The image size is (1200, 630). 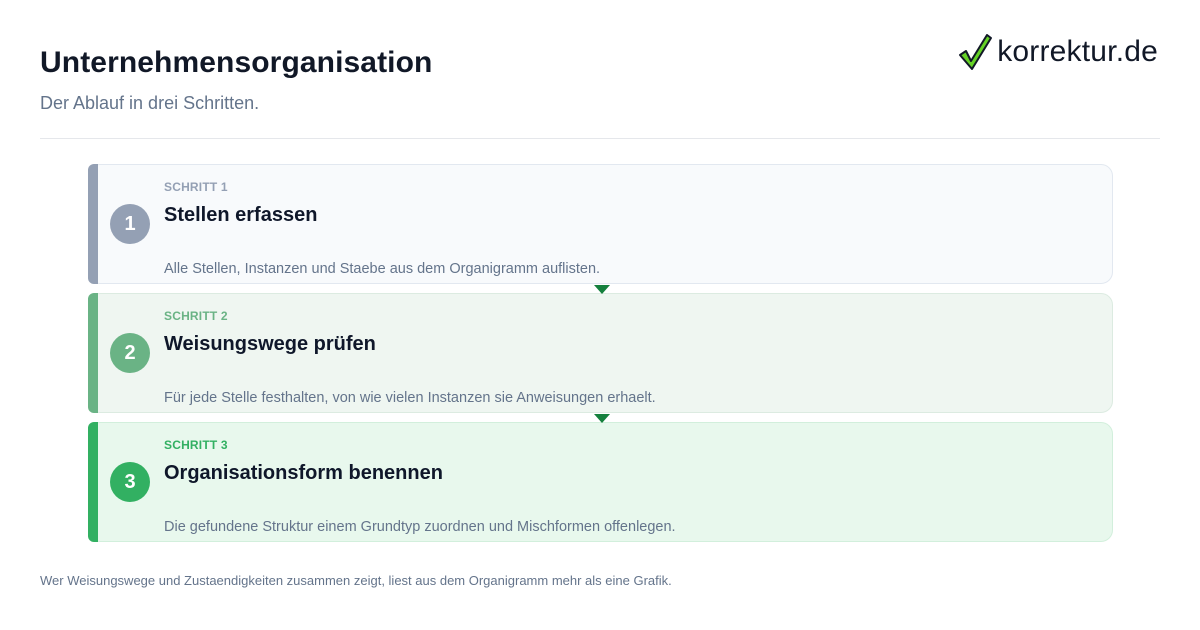 I want to click on step-number-badge: 3, so click(x=130, y=482).